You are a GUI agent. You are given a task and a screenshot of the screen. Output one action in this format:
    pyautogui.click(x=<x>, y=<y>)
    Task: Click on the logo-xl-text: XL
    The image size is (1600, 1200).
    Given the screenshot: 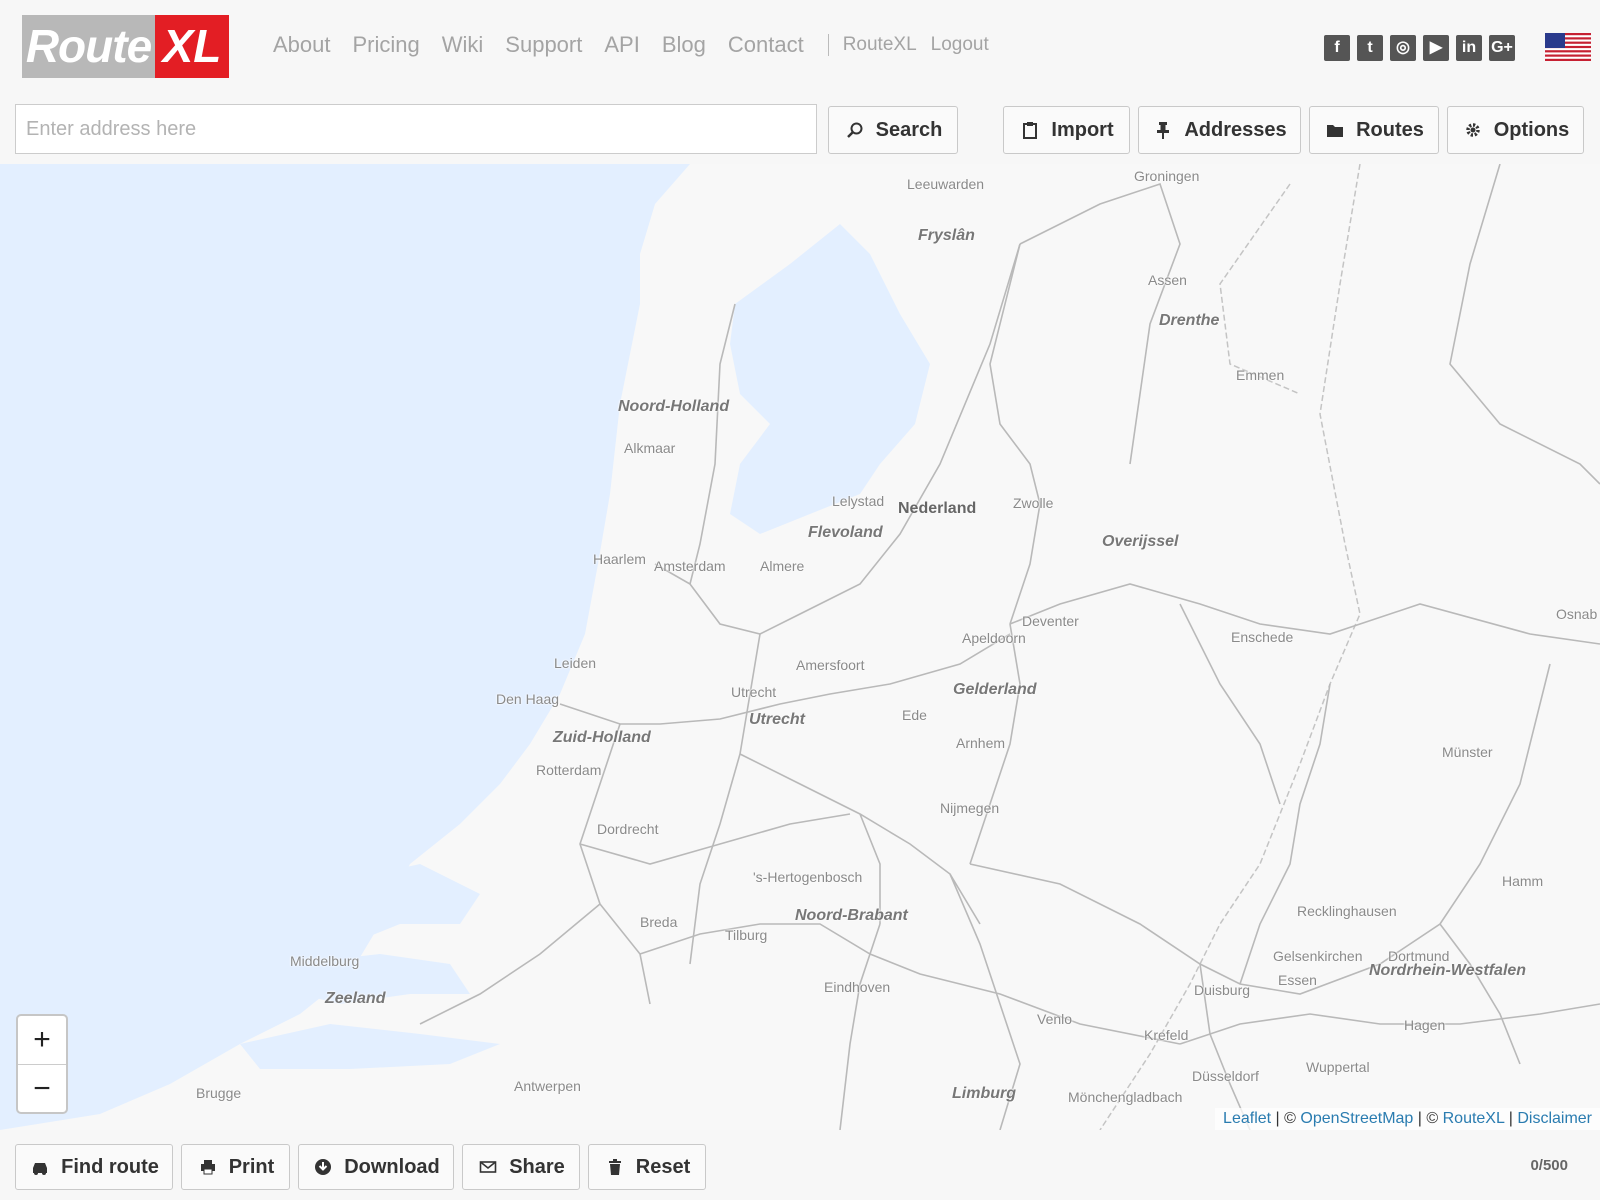 What is the action you would take?
    pyautogui.click(x=192, y=46)
    